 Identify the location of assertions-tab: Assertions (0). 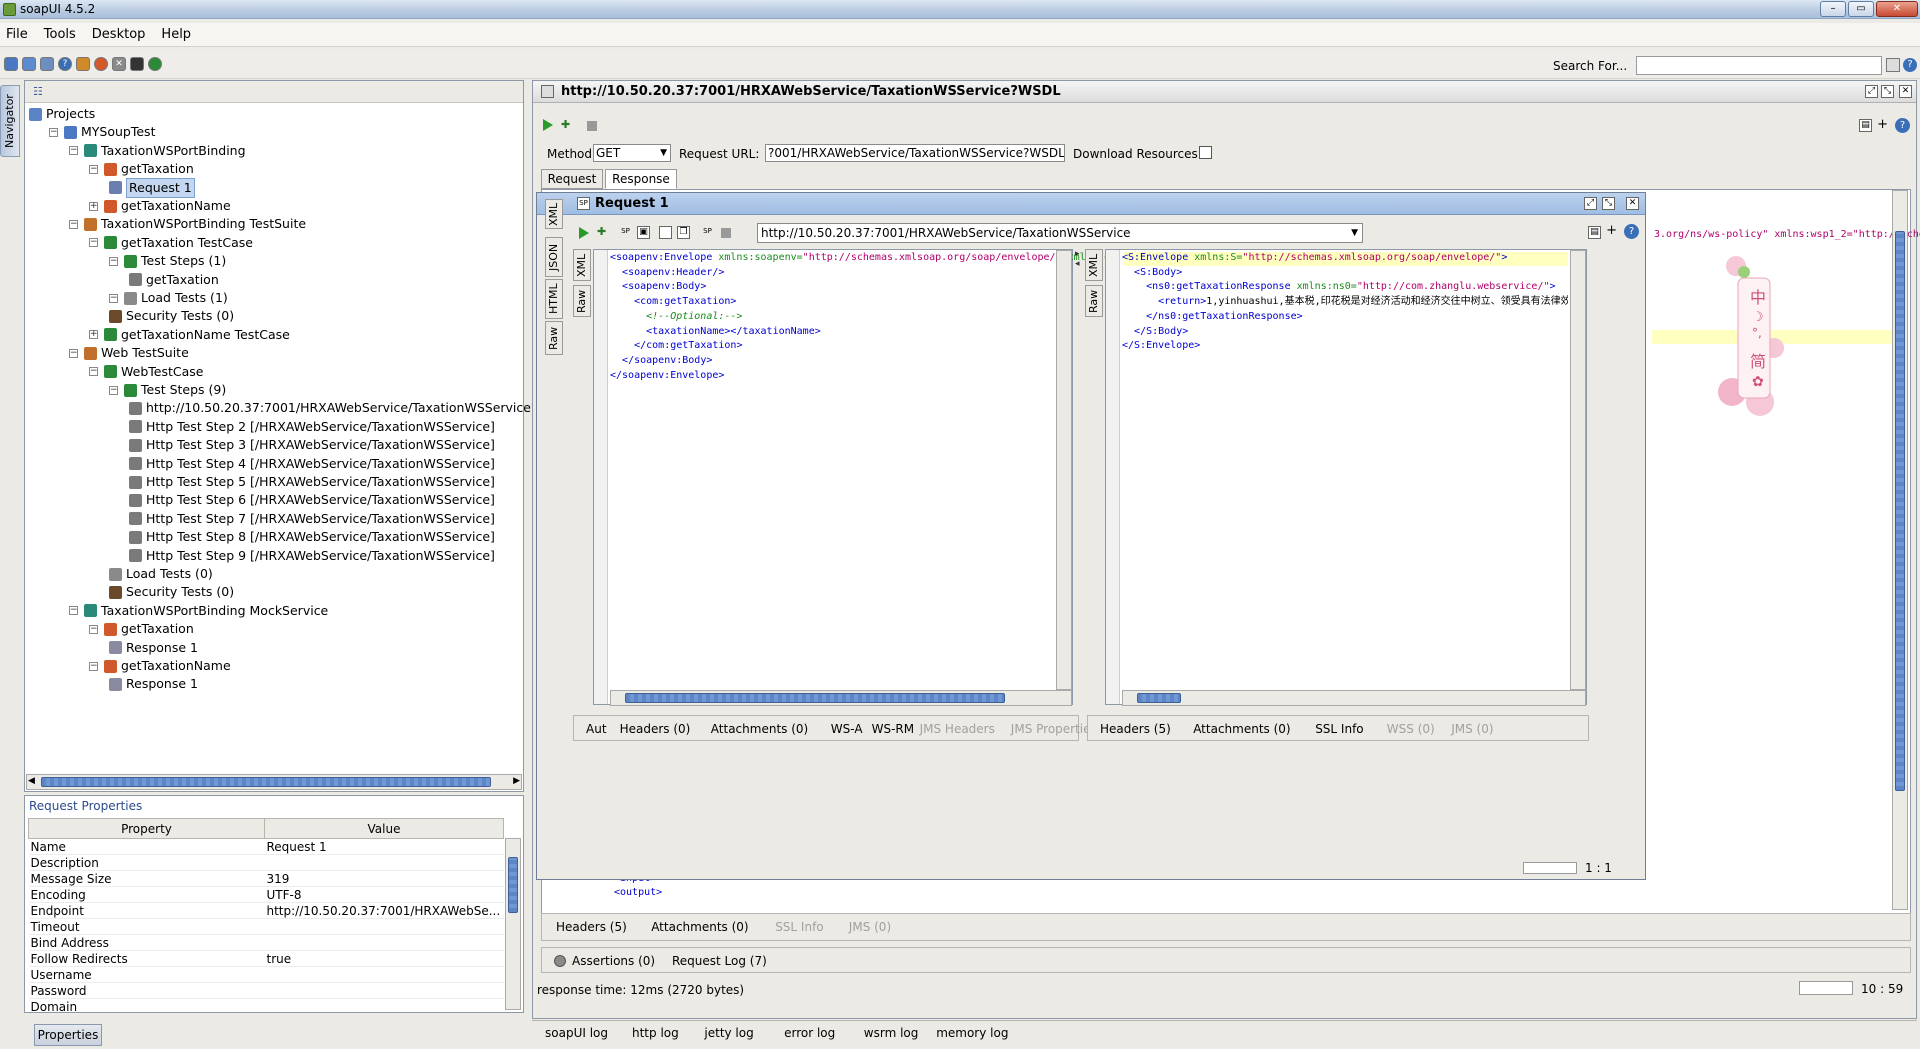
(613, 961).